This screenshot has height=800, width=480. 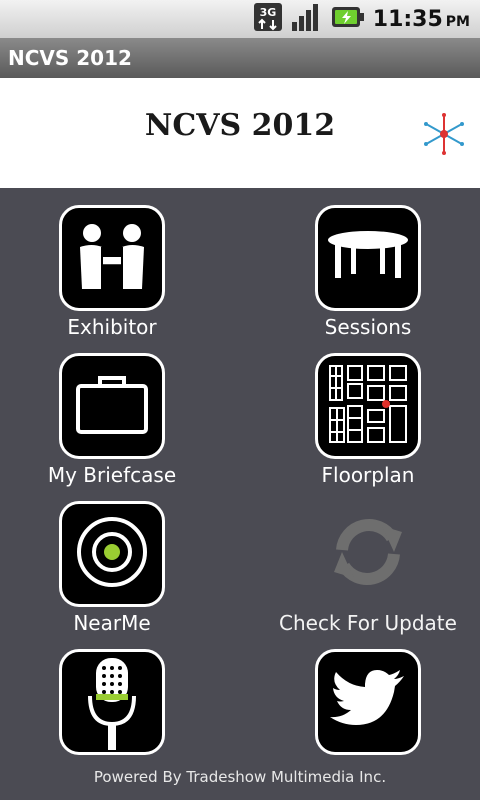 I want to click on twitter-tile, so click(x=368, y=702).